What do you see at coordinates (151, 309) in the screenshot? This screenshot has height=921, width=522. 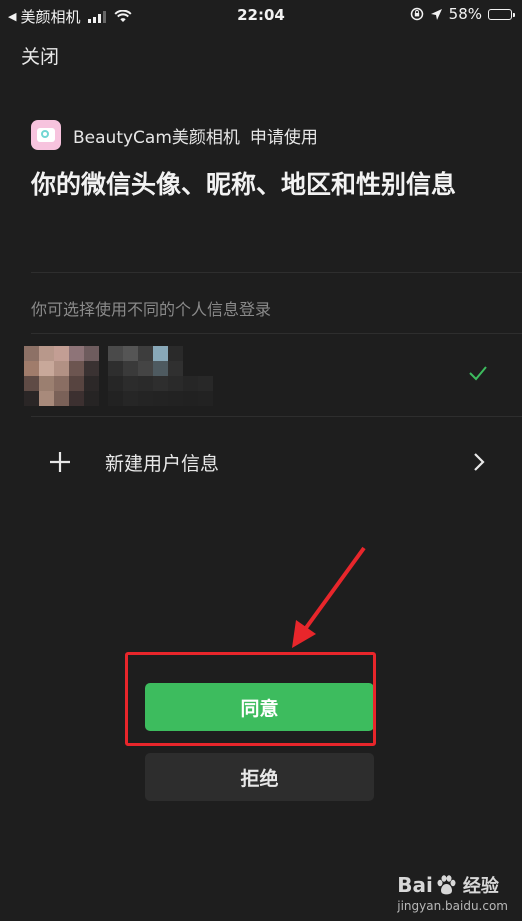 I see `profile-hint: 你可选择使用不同的个人信息登录` at bounding box center [151, 309].